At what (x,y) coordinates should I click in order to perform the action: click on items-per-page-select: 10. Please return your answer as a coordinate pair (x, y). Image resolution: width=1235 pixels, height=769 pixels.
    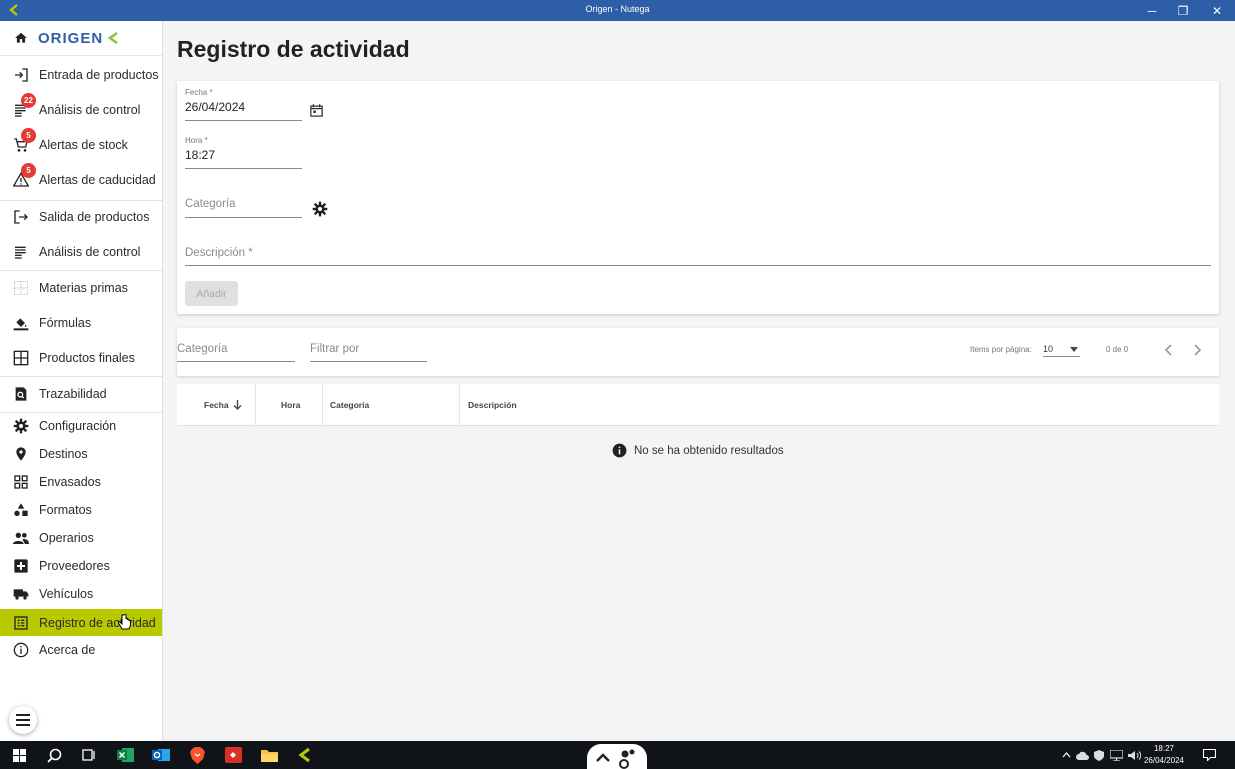
    Looking at the image, I should click on (1061, 348).